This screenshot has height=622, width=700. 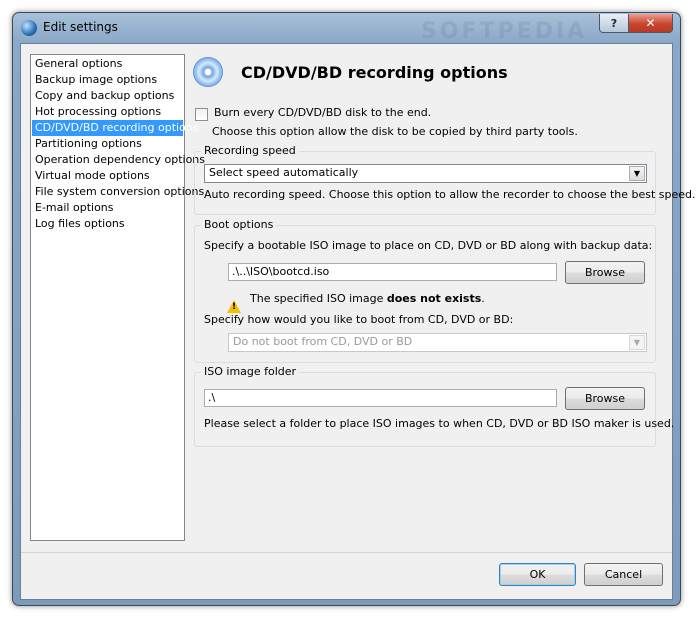 I want to click on iso-folder-browse-button: Browse, so click(x=605, y=398).